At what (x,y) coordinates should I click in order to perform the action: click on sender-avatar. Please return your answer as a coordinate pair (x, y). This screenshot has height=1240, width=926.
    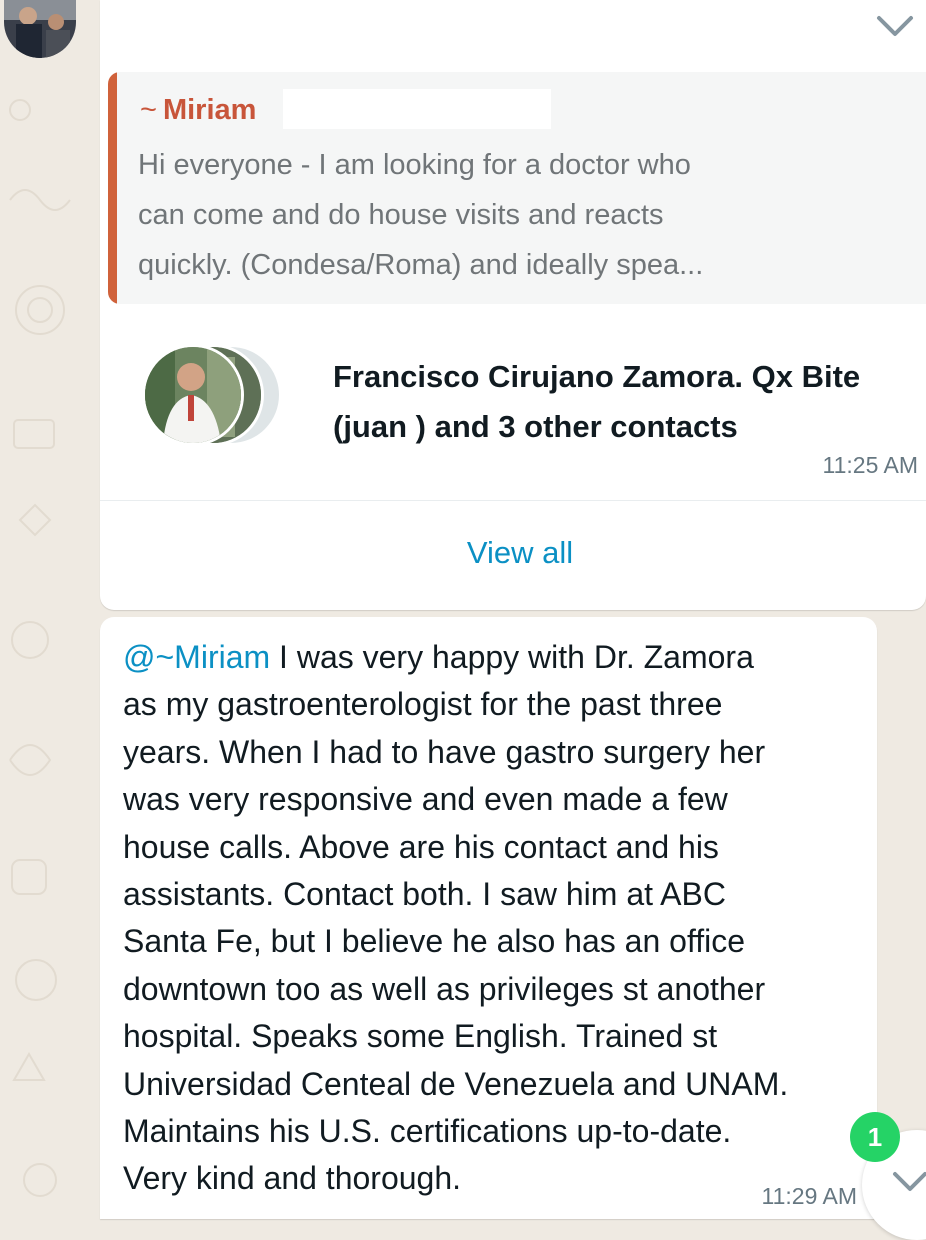
    Looking at the image, I should click on (40, 29).